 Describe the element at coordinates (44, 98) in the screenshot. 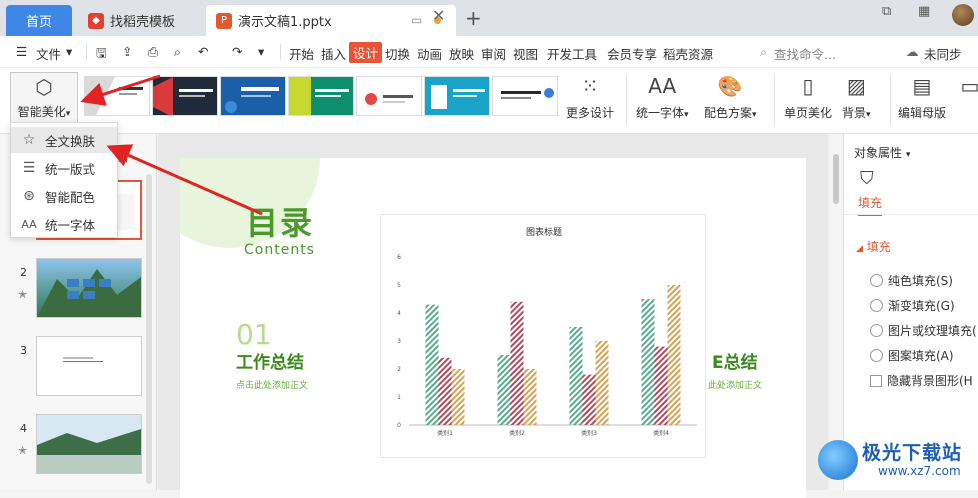

I see `smart-beautify-button: ⬡ 智能美化▾` at that location.